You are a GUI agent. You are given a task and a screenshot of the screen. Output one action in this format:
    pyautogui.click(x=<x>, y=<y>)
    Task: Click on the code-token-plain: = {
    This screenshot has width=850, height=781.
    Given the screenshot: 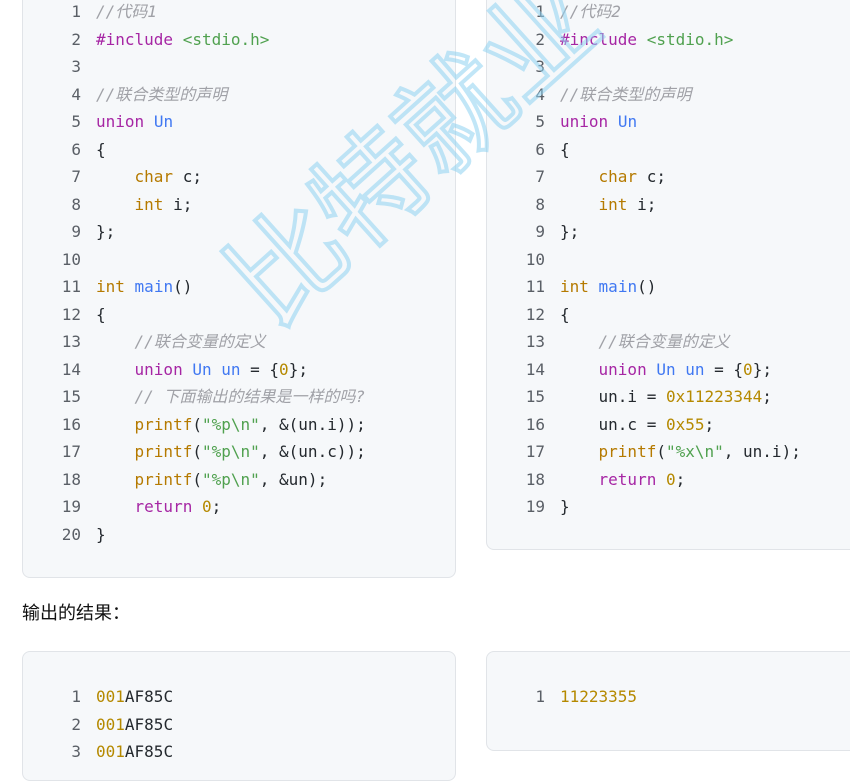 What is the action you would take?
    pyautogui.click(x=724, y=369)
    